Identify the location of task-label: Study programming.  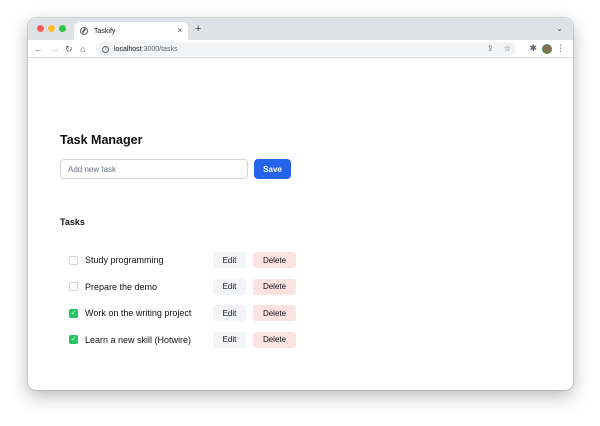
(124, 260).